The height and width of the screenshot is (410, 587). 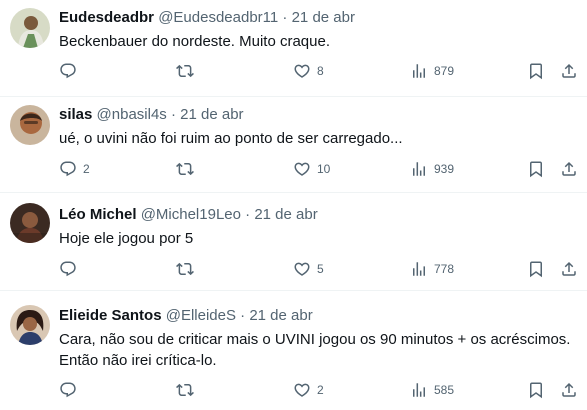 What do you see at coordinates (432, 71) in the screenshot?
I see `views-button: 879` at bounding box center [432, 71].